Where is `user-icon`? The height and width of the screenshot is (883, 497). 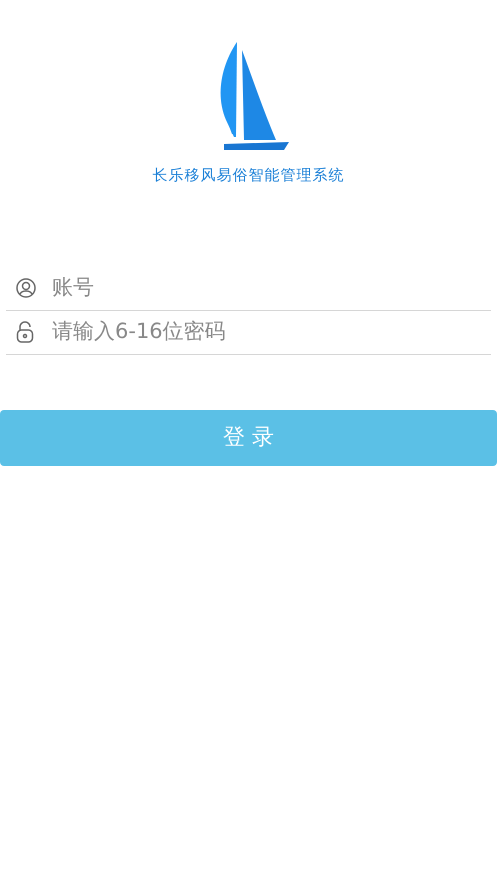 user-icon is located at coordinates (26, 288).